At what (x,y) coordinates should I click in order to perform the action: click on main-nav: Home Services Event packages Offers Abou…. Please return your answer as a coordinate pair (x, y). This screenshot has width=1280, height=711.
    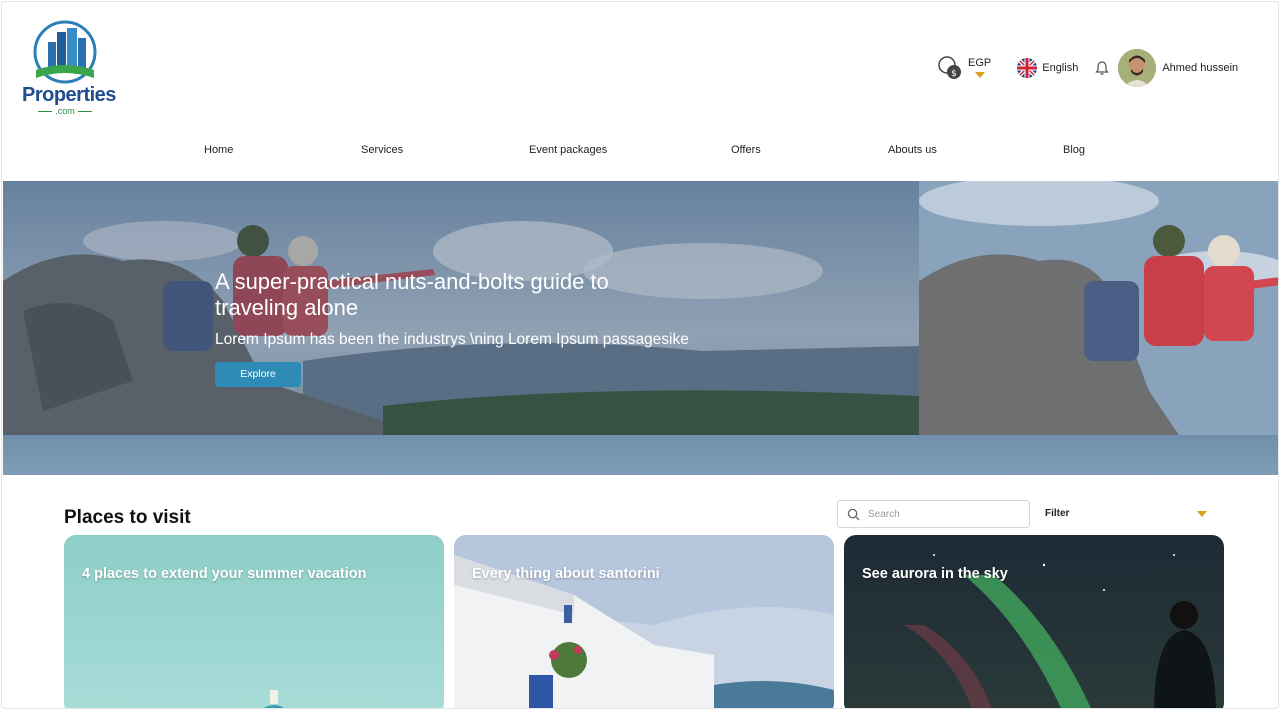
    Looking at the image, I should click on (640, 151).